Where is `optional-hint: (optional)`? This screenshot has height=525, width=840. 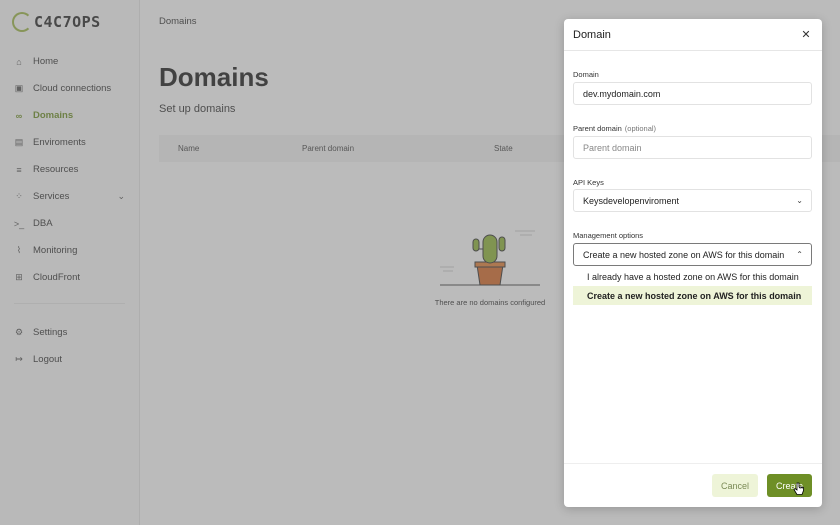
optional-hint: (optional) is located at coordinates (640, 128).